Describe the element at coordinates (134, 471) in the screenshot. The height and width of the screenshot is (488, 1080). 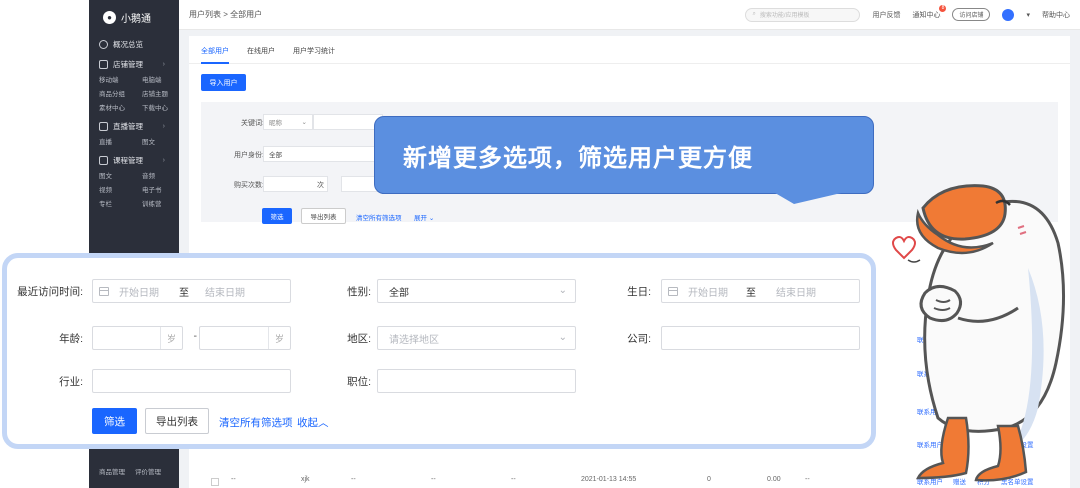
I see `sidebar-bottom: 商品管理 评价管理` at that location.